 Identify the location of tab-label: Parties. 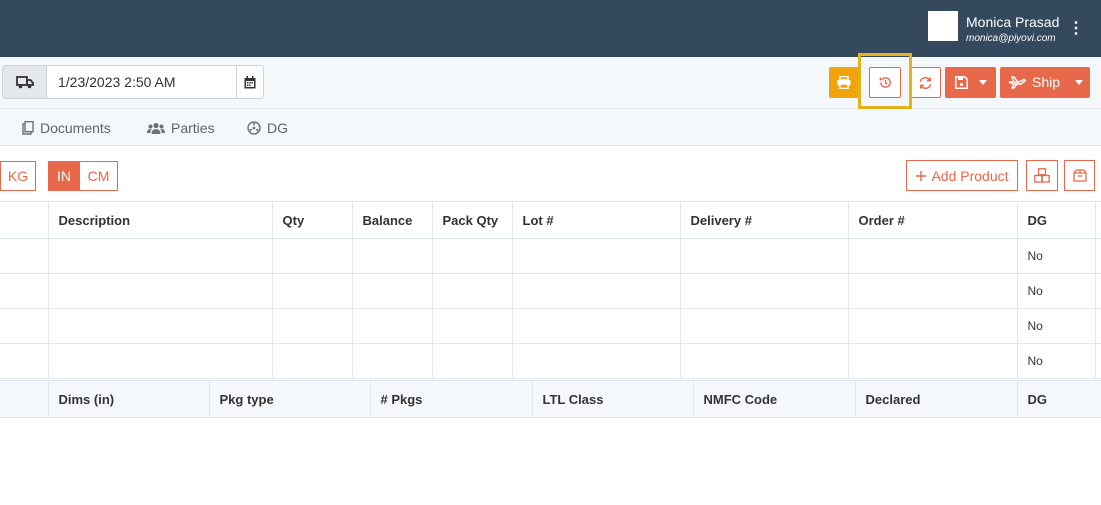
(193, 128).